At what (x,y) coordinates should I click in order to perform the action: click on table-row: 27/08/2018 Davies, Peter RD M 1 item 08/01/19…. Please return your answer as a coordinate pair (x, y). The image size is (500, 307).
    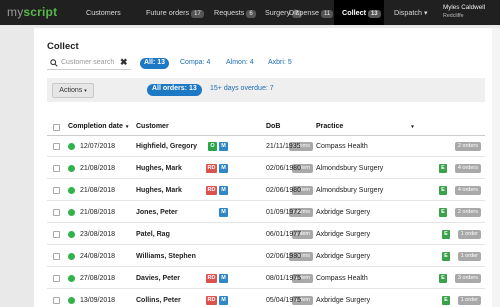
    Looking at the image, I should click on (266, 278).